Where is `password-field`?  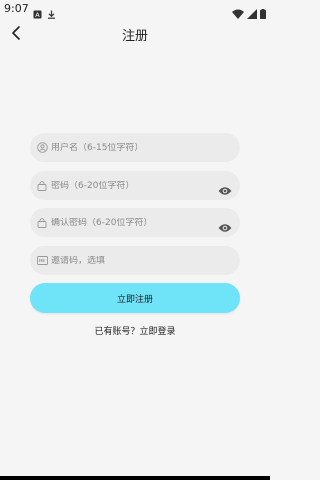
password-field is located at coordinates (135, 185).